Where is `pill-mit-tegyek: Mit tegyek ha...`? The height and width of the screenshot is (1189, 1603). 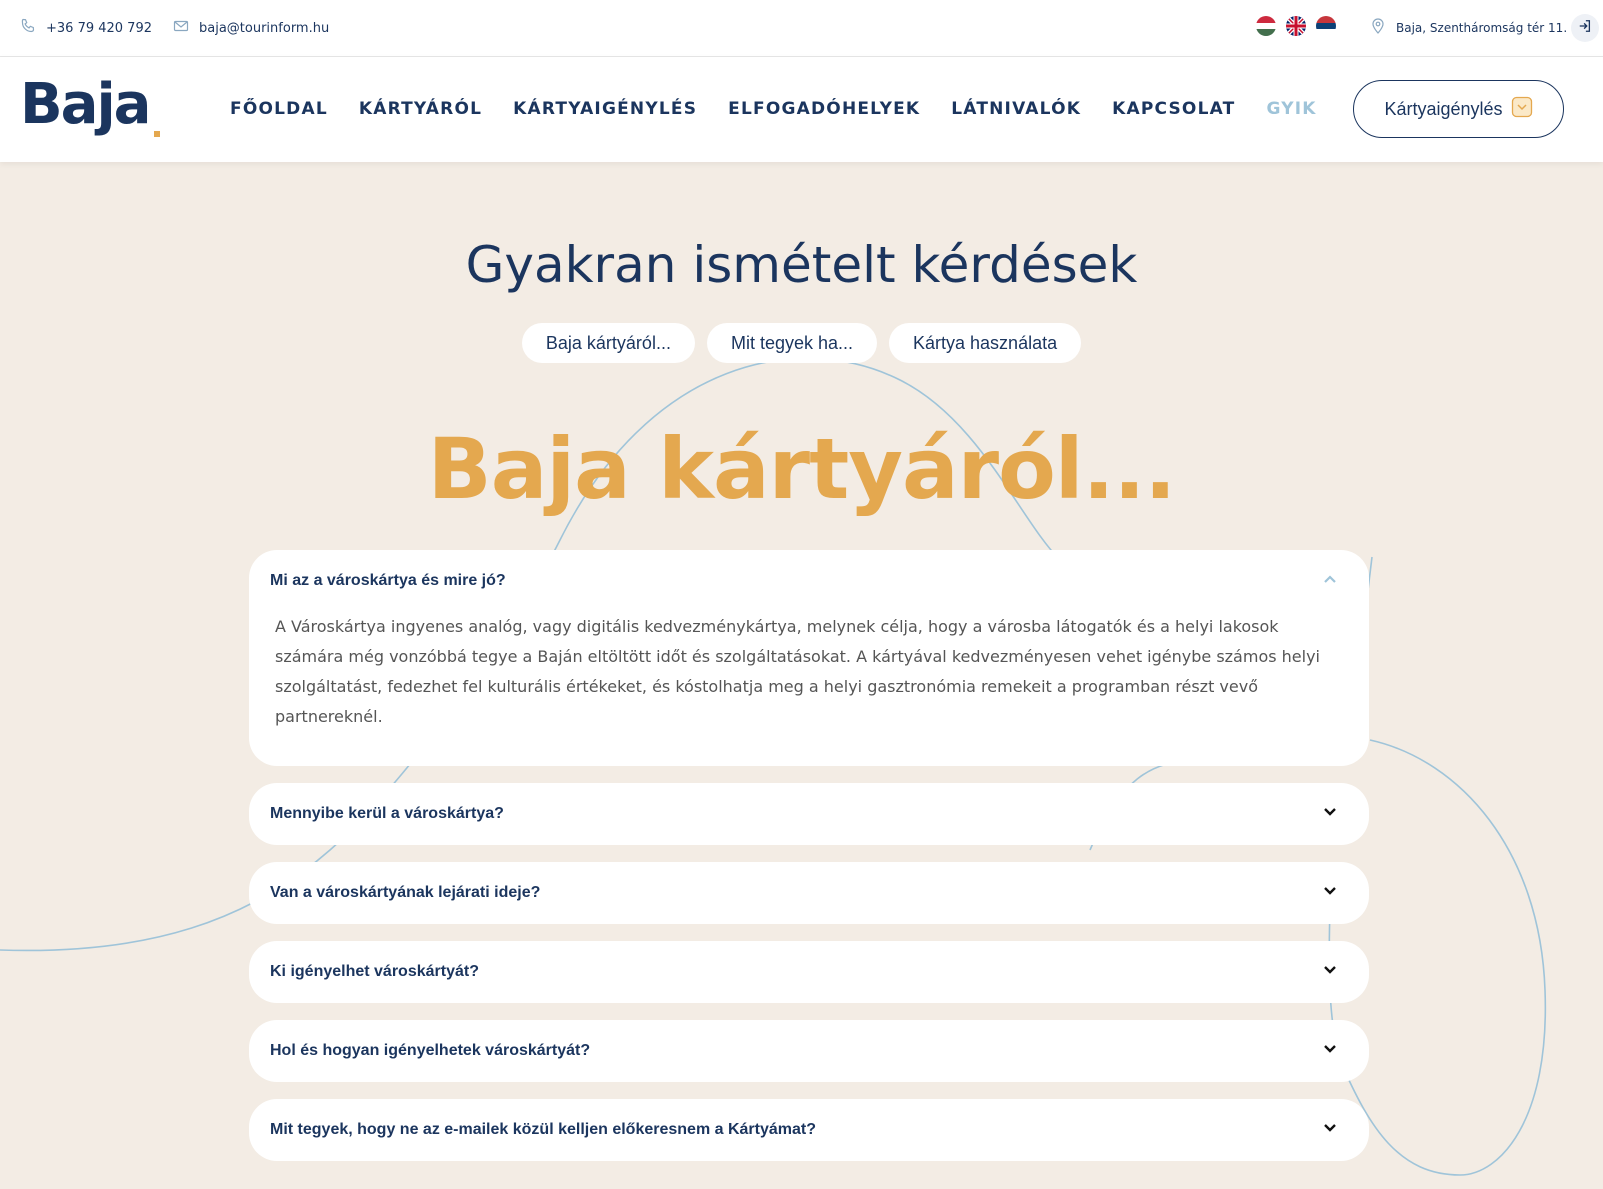
pill-mit-tegyek: Mit tegyek ha... is located at coordinates (792, 343).